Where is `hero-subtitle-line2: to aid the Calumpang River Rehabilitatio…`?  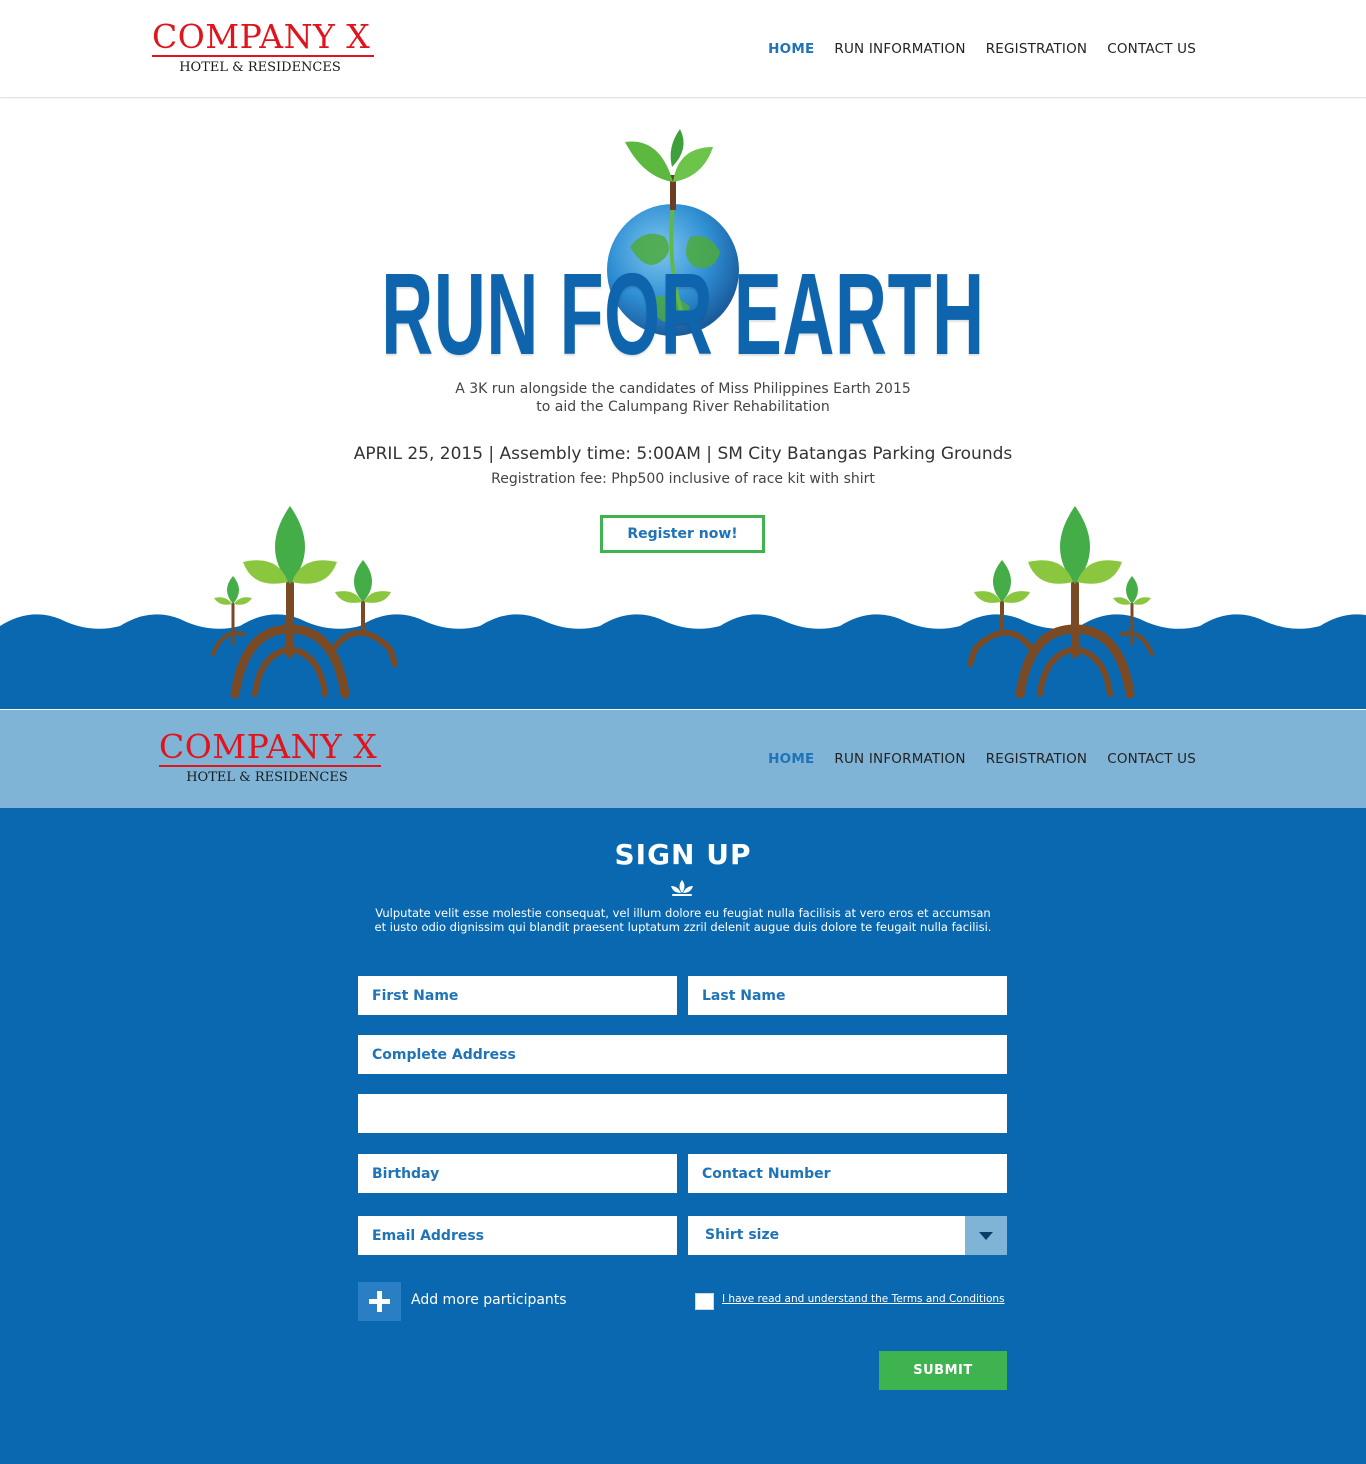
hero-subtitle-line2: to aid the Calumpang River Rehabilitatio… is located at coordinates (683, 407).